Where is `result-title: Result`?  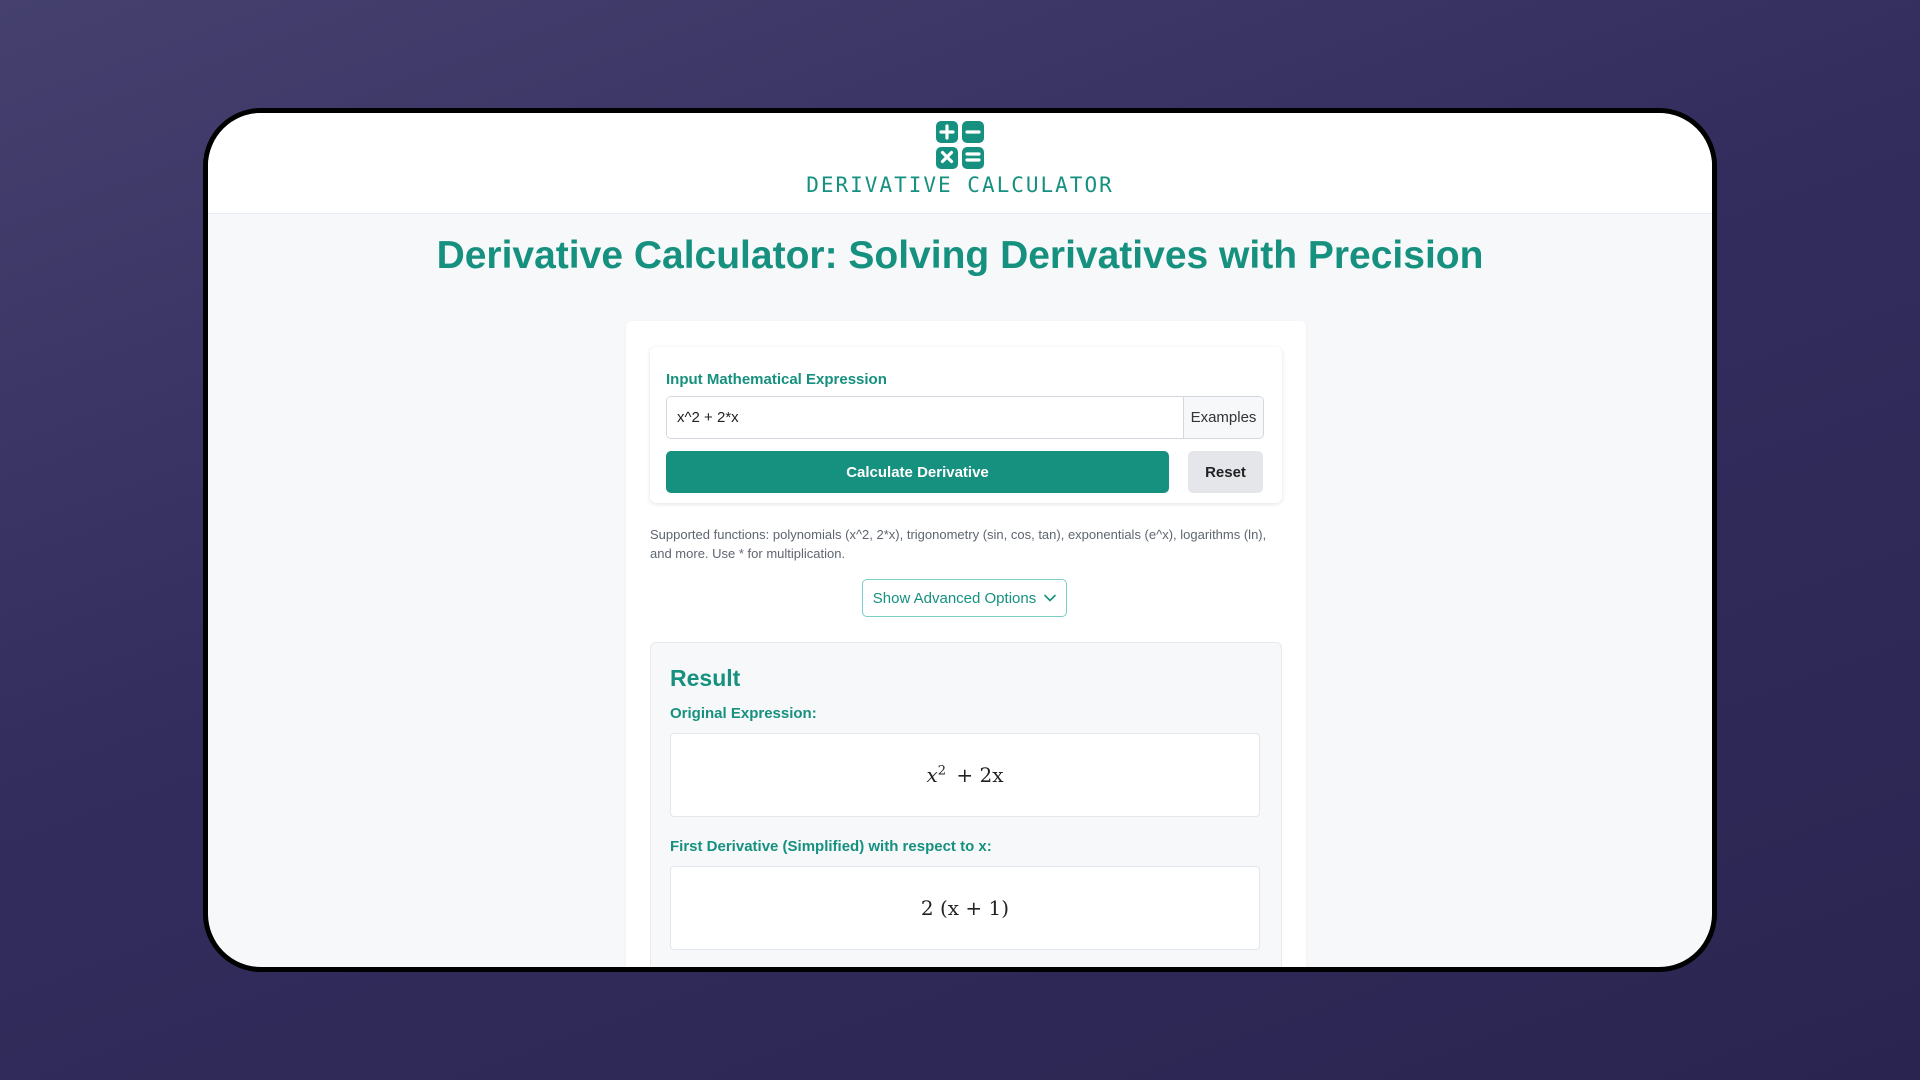
result-title: Result is located at coordinates (705, 678).